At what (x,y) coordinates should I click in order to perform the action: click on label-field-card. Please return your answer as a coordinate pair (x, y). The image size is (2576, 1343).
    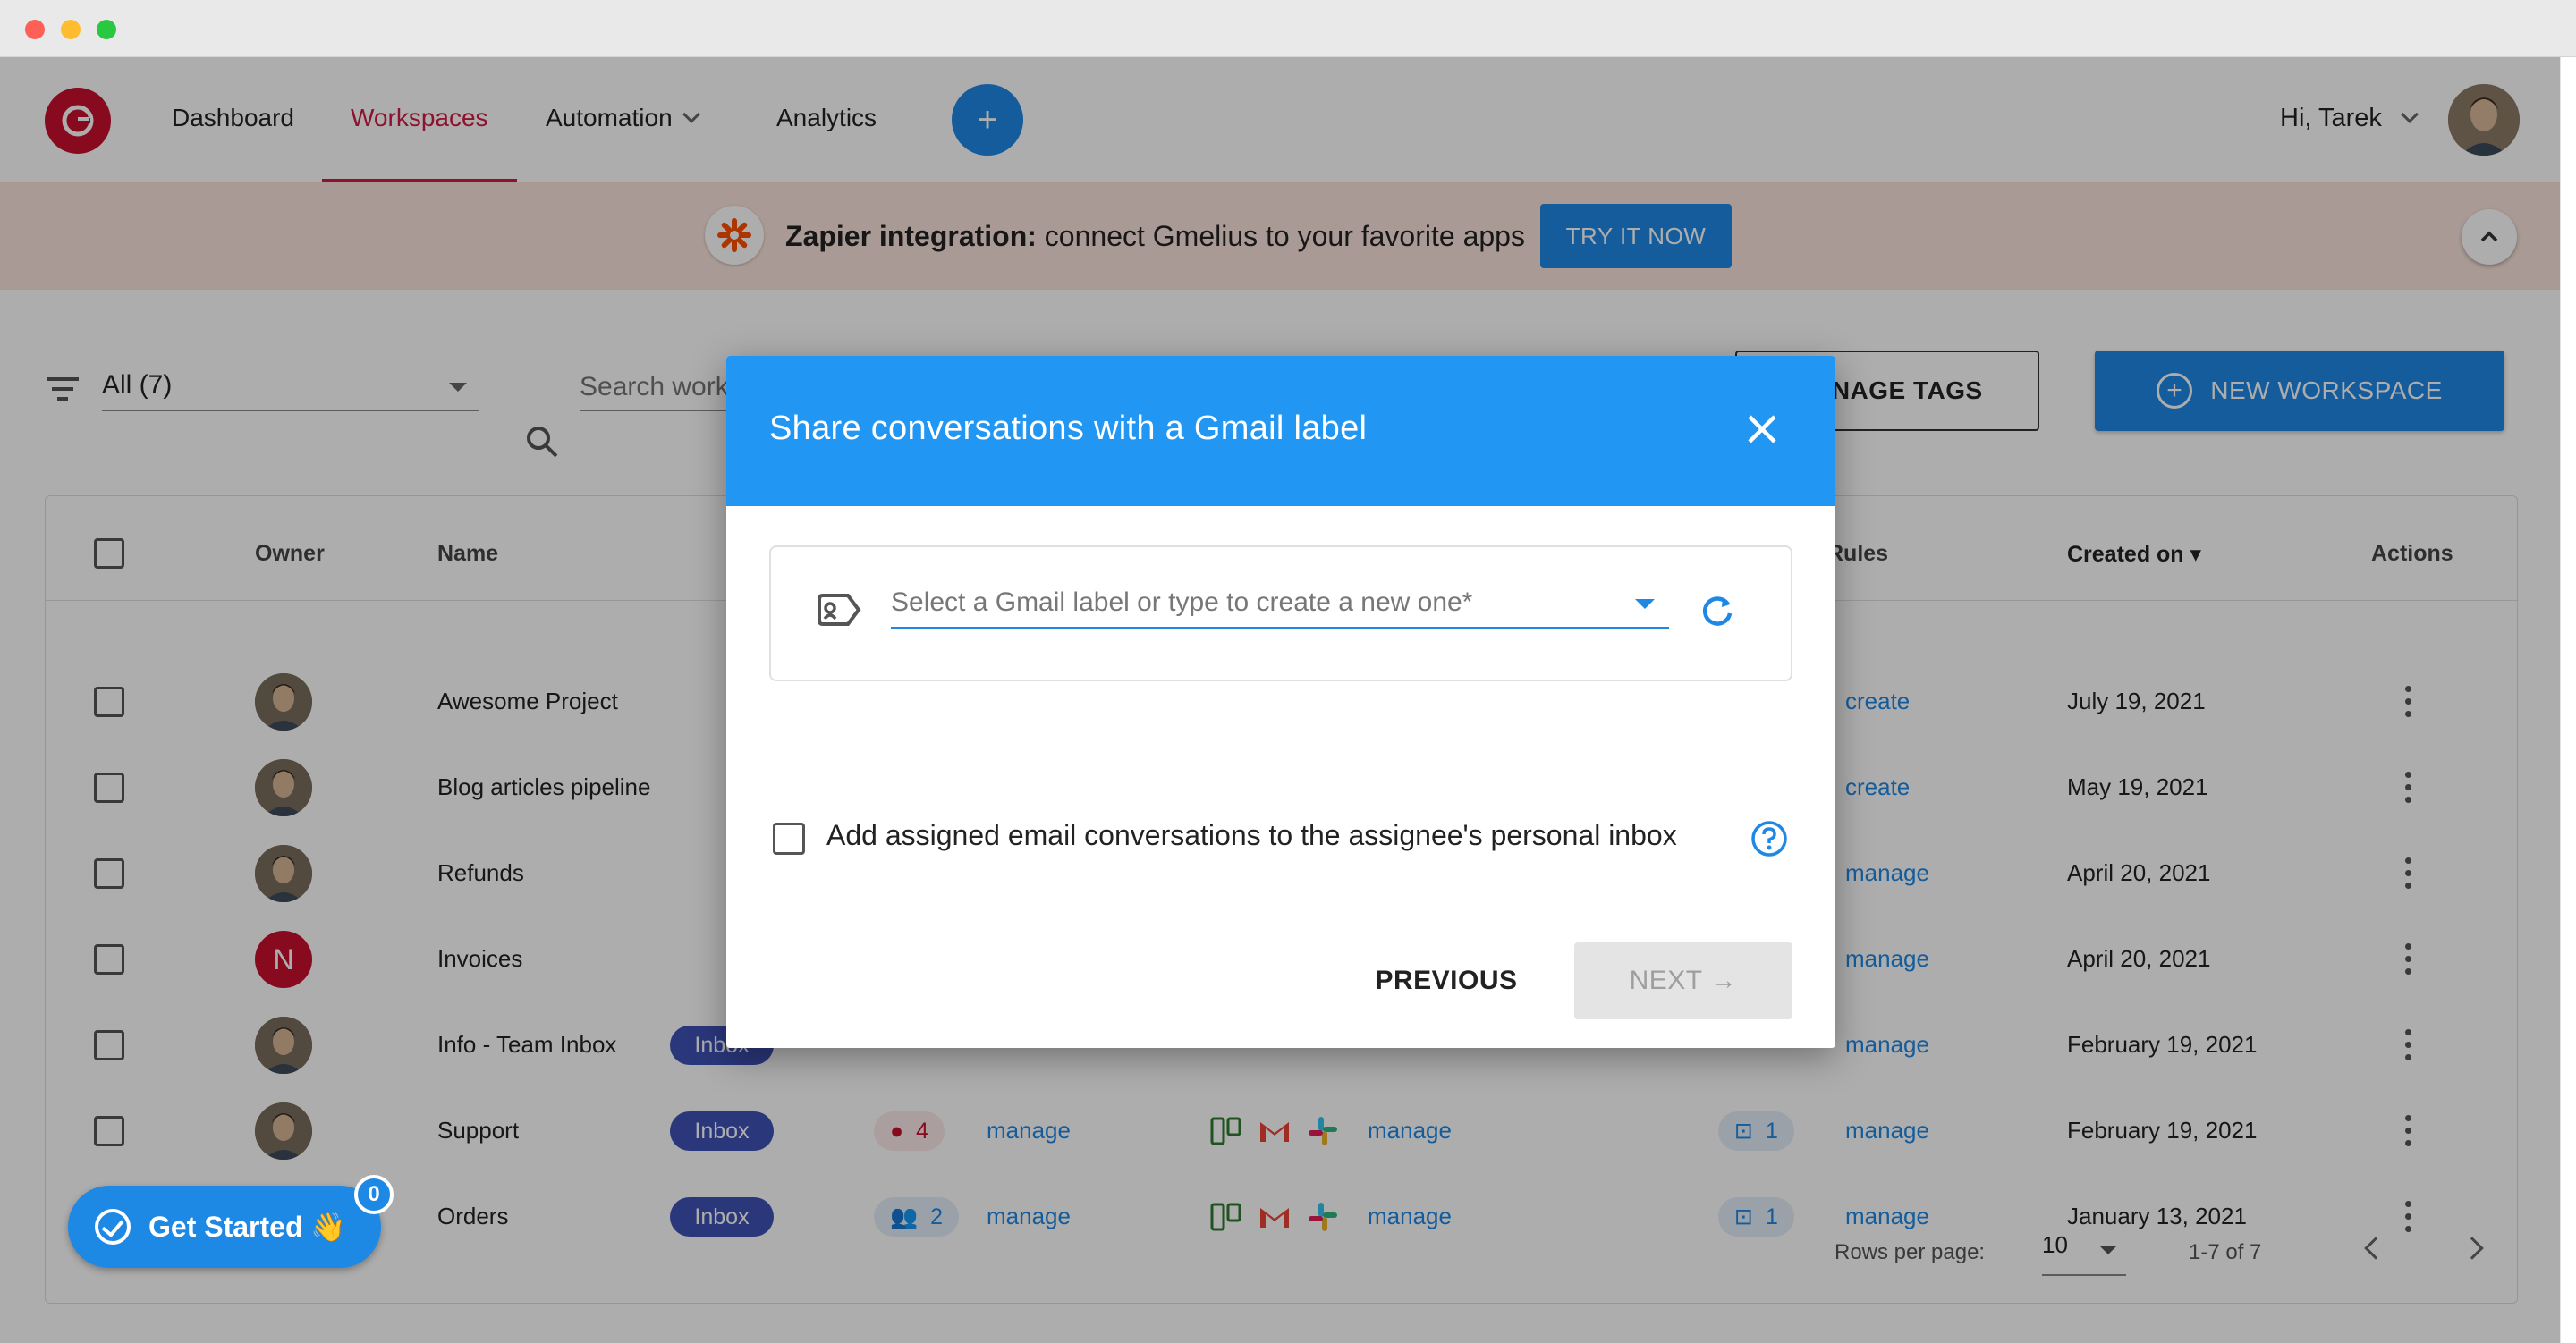
    Looking at the image, I should click on (1280, 613).